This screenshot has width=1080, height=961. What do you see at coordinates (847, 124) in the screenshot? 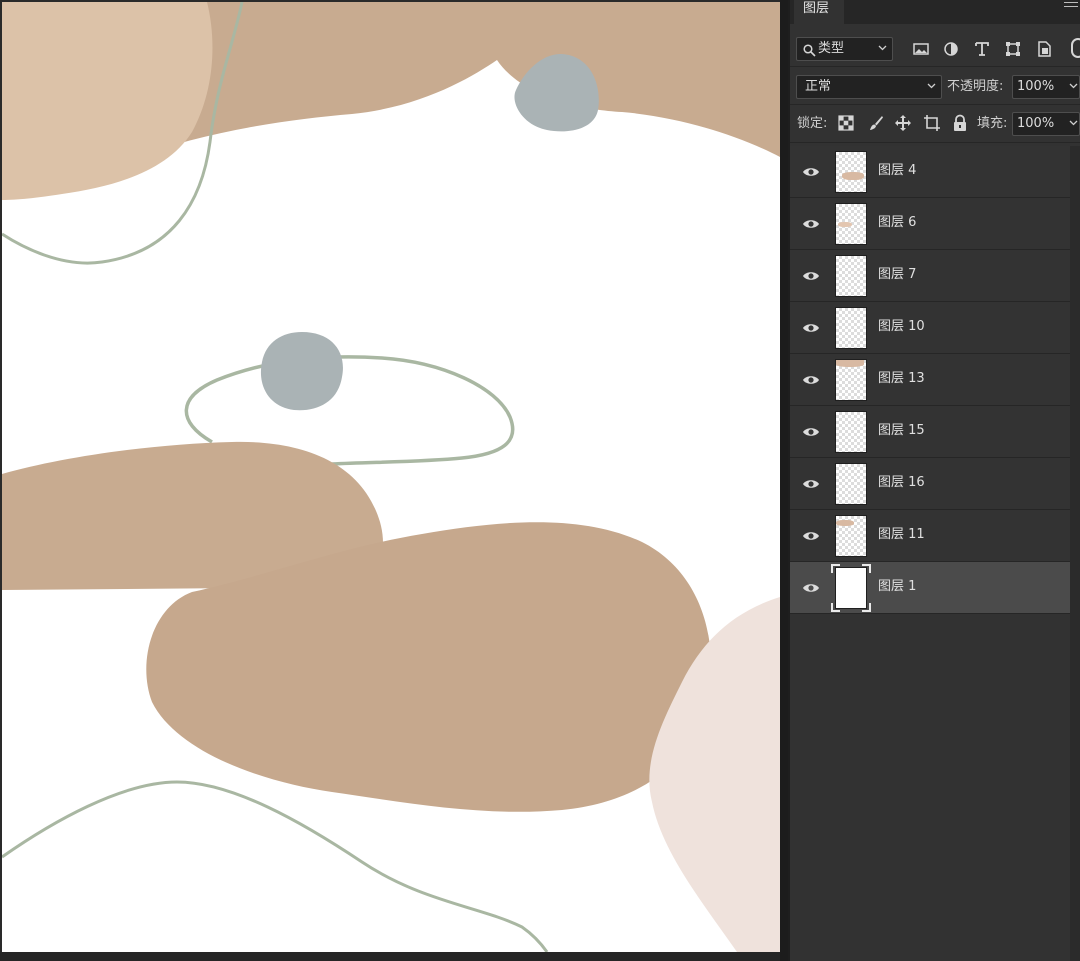
I see `lock-transparent-pixels-icon` at bounding box center [847, 124].